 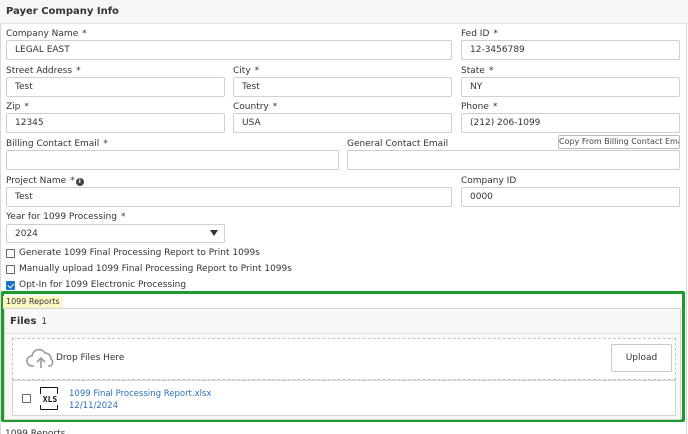 What do you see at coordinates (570, 197) in the screenshot?
I see `company-id-input: 0000` at bounding box center [570, 197].